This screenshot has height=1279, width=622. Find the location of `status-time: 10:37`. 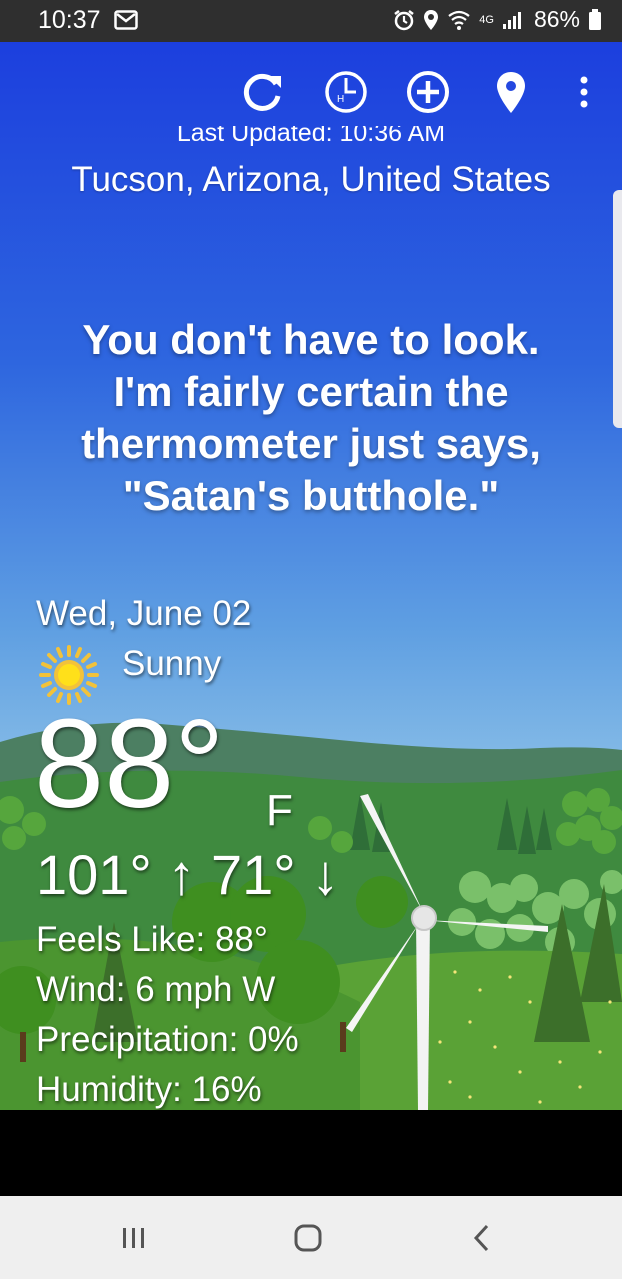

status-time: 10:37 is located at coordinates (69, 20).